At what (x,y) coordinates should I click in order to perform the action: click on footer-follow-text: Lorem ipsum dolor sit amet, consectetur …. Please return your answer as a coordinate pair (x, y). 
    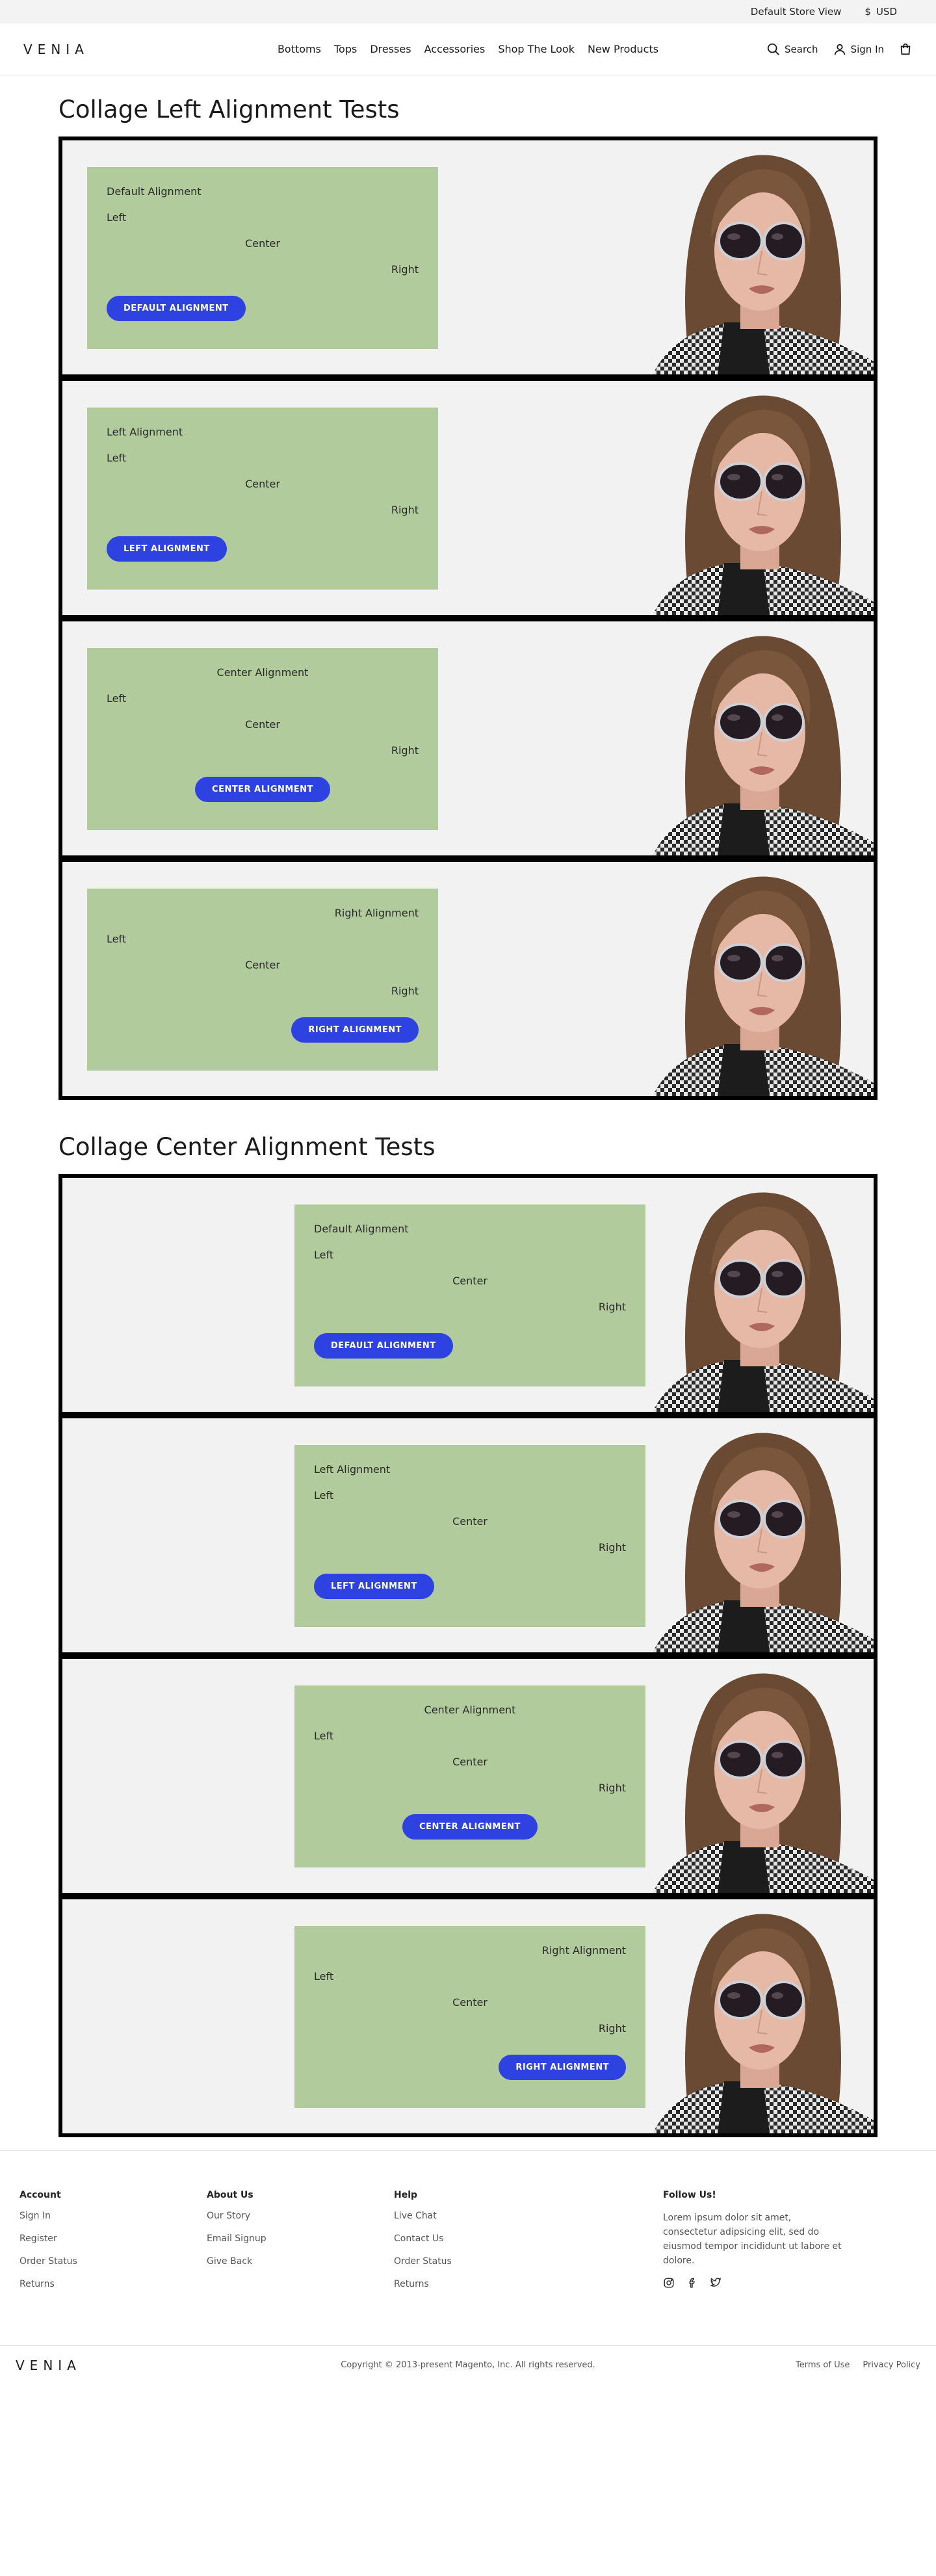
    Looking at the image, I should click on (753, 2239).